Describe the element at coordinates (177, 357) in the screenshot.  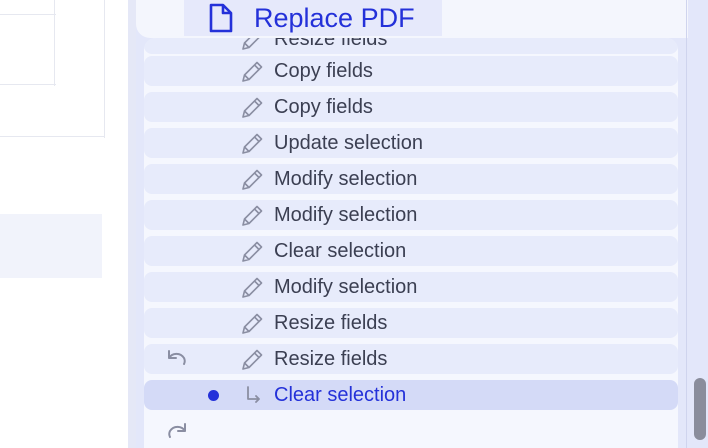
I see `undo-icon` at that location.